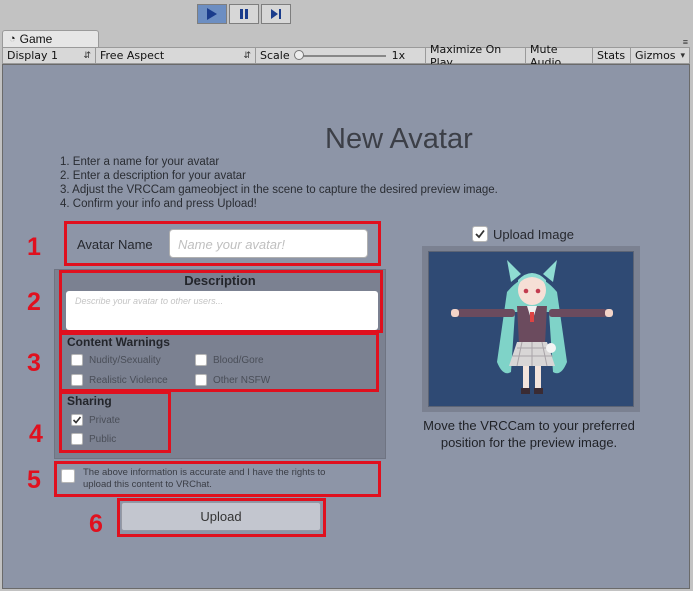 This screenshot has height=591, width=693. I want to click on aspect-value: Free Aspect, so click(132, 55).